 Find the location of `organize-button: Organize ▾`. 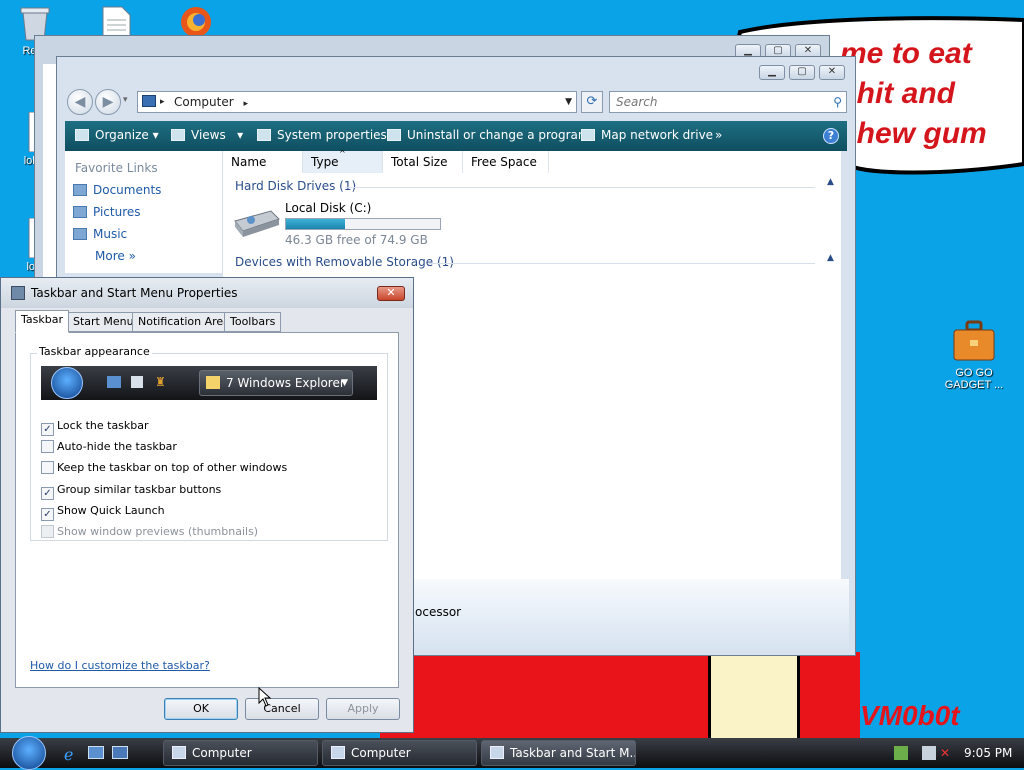

organize-button: Organize ▾ is located at coordinates (117, 136).